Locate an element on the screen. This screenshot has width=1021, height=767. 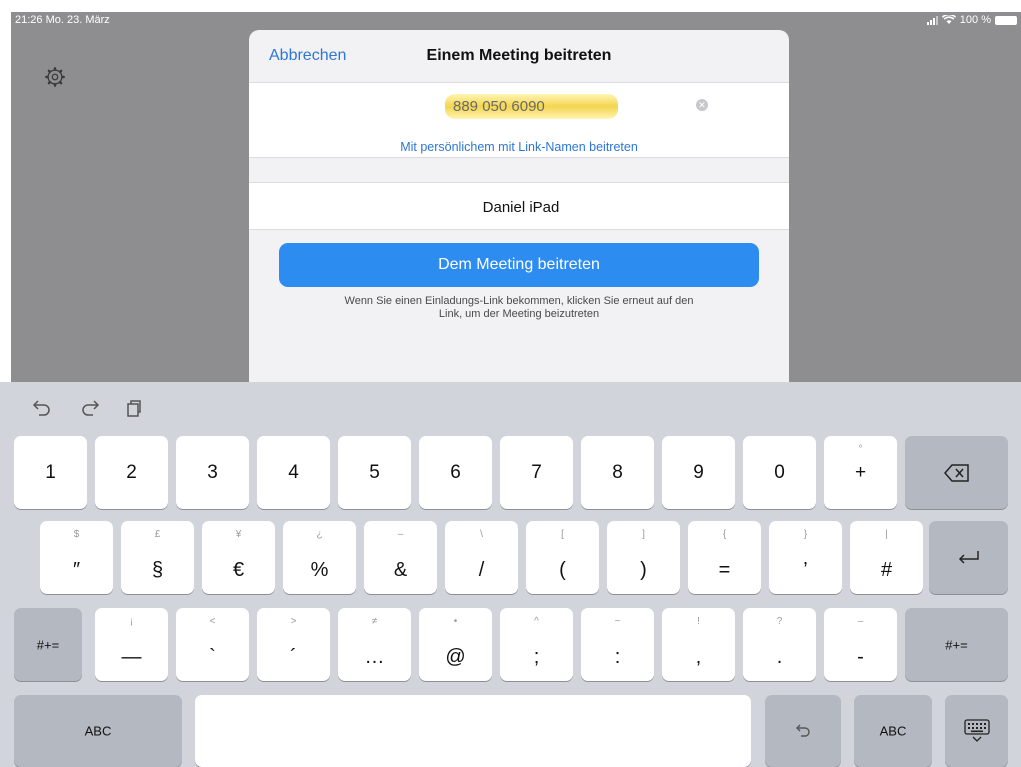
key-4: 5 is located at coordinates (374, 472).